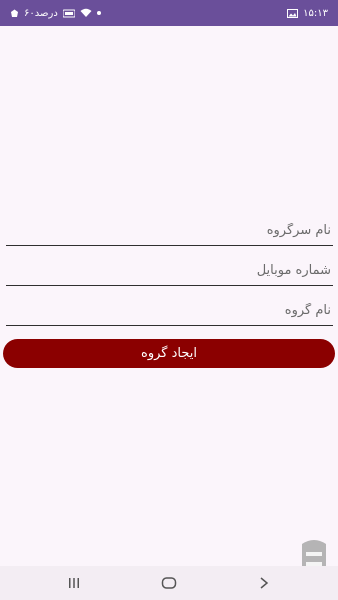 This screenshot has width=338, height=600. What do you see at coordinates (41, 13) in the screenshot?
I see `battery-text: ۶۰درصد` at bounding box center [41, 13].